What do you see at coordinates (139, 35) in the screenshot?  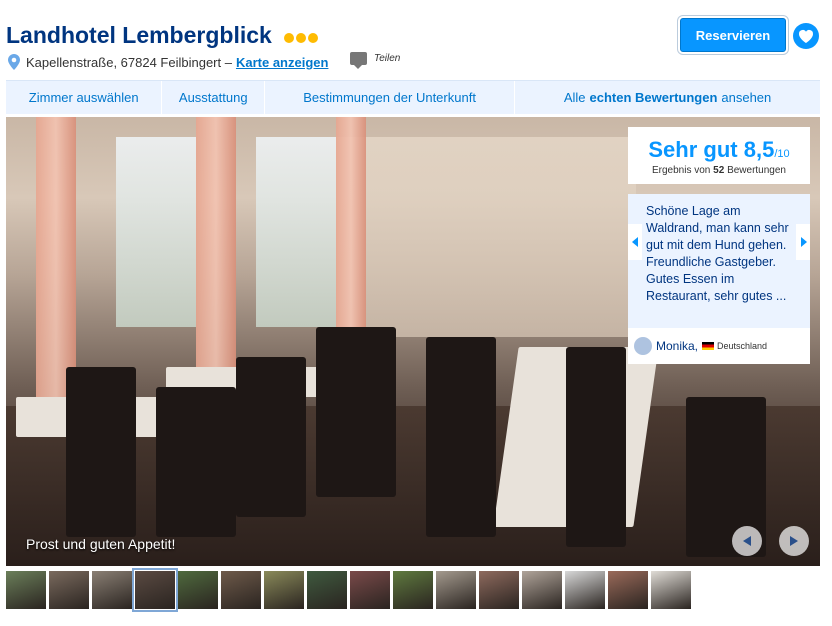 I see `hotel-title: Landhotel Lembergblick` at bounding box center [139, 35].